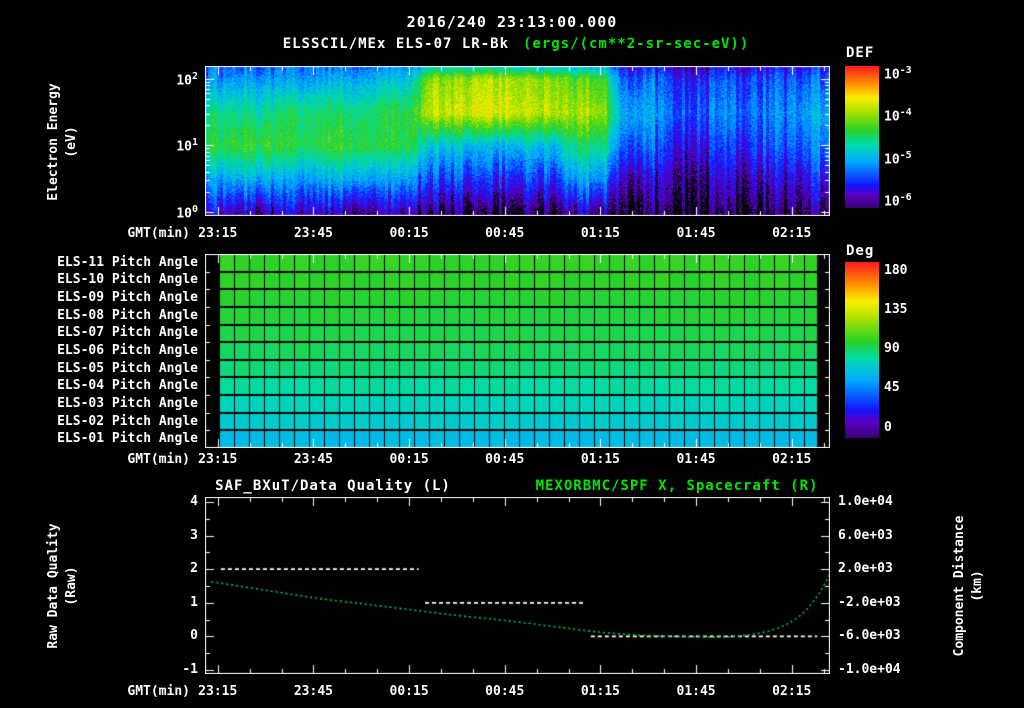  Describe the element at coordinates (869, 602) in the screenshot. I see `p3-right-tick--2.0e+03: -2.0e+03` at that location.